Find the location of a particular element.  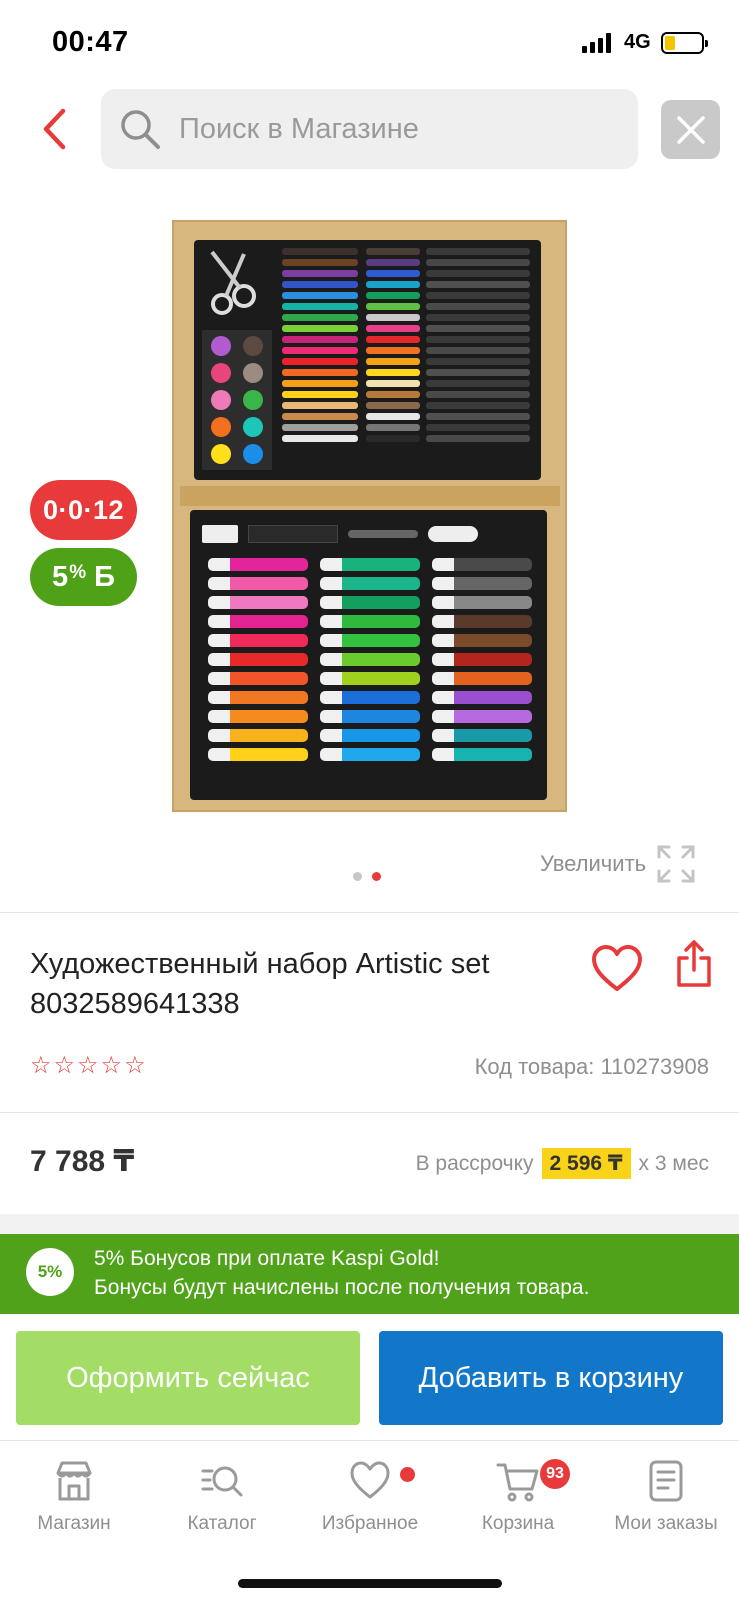

zoom-label: Увеличить is located at coordinates (593, 863).